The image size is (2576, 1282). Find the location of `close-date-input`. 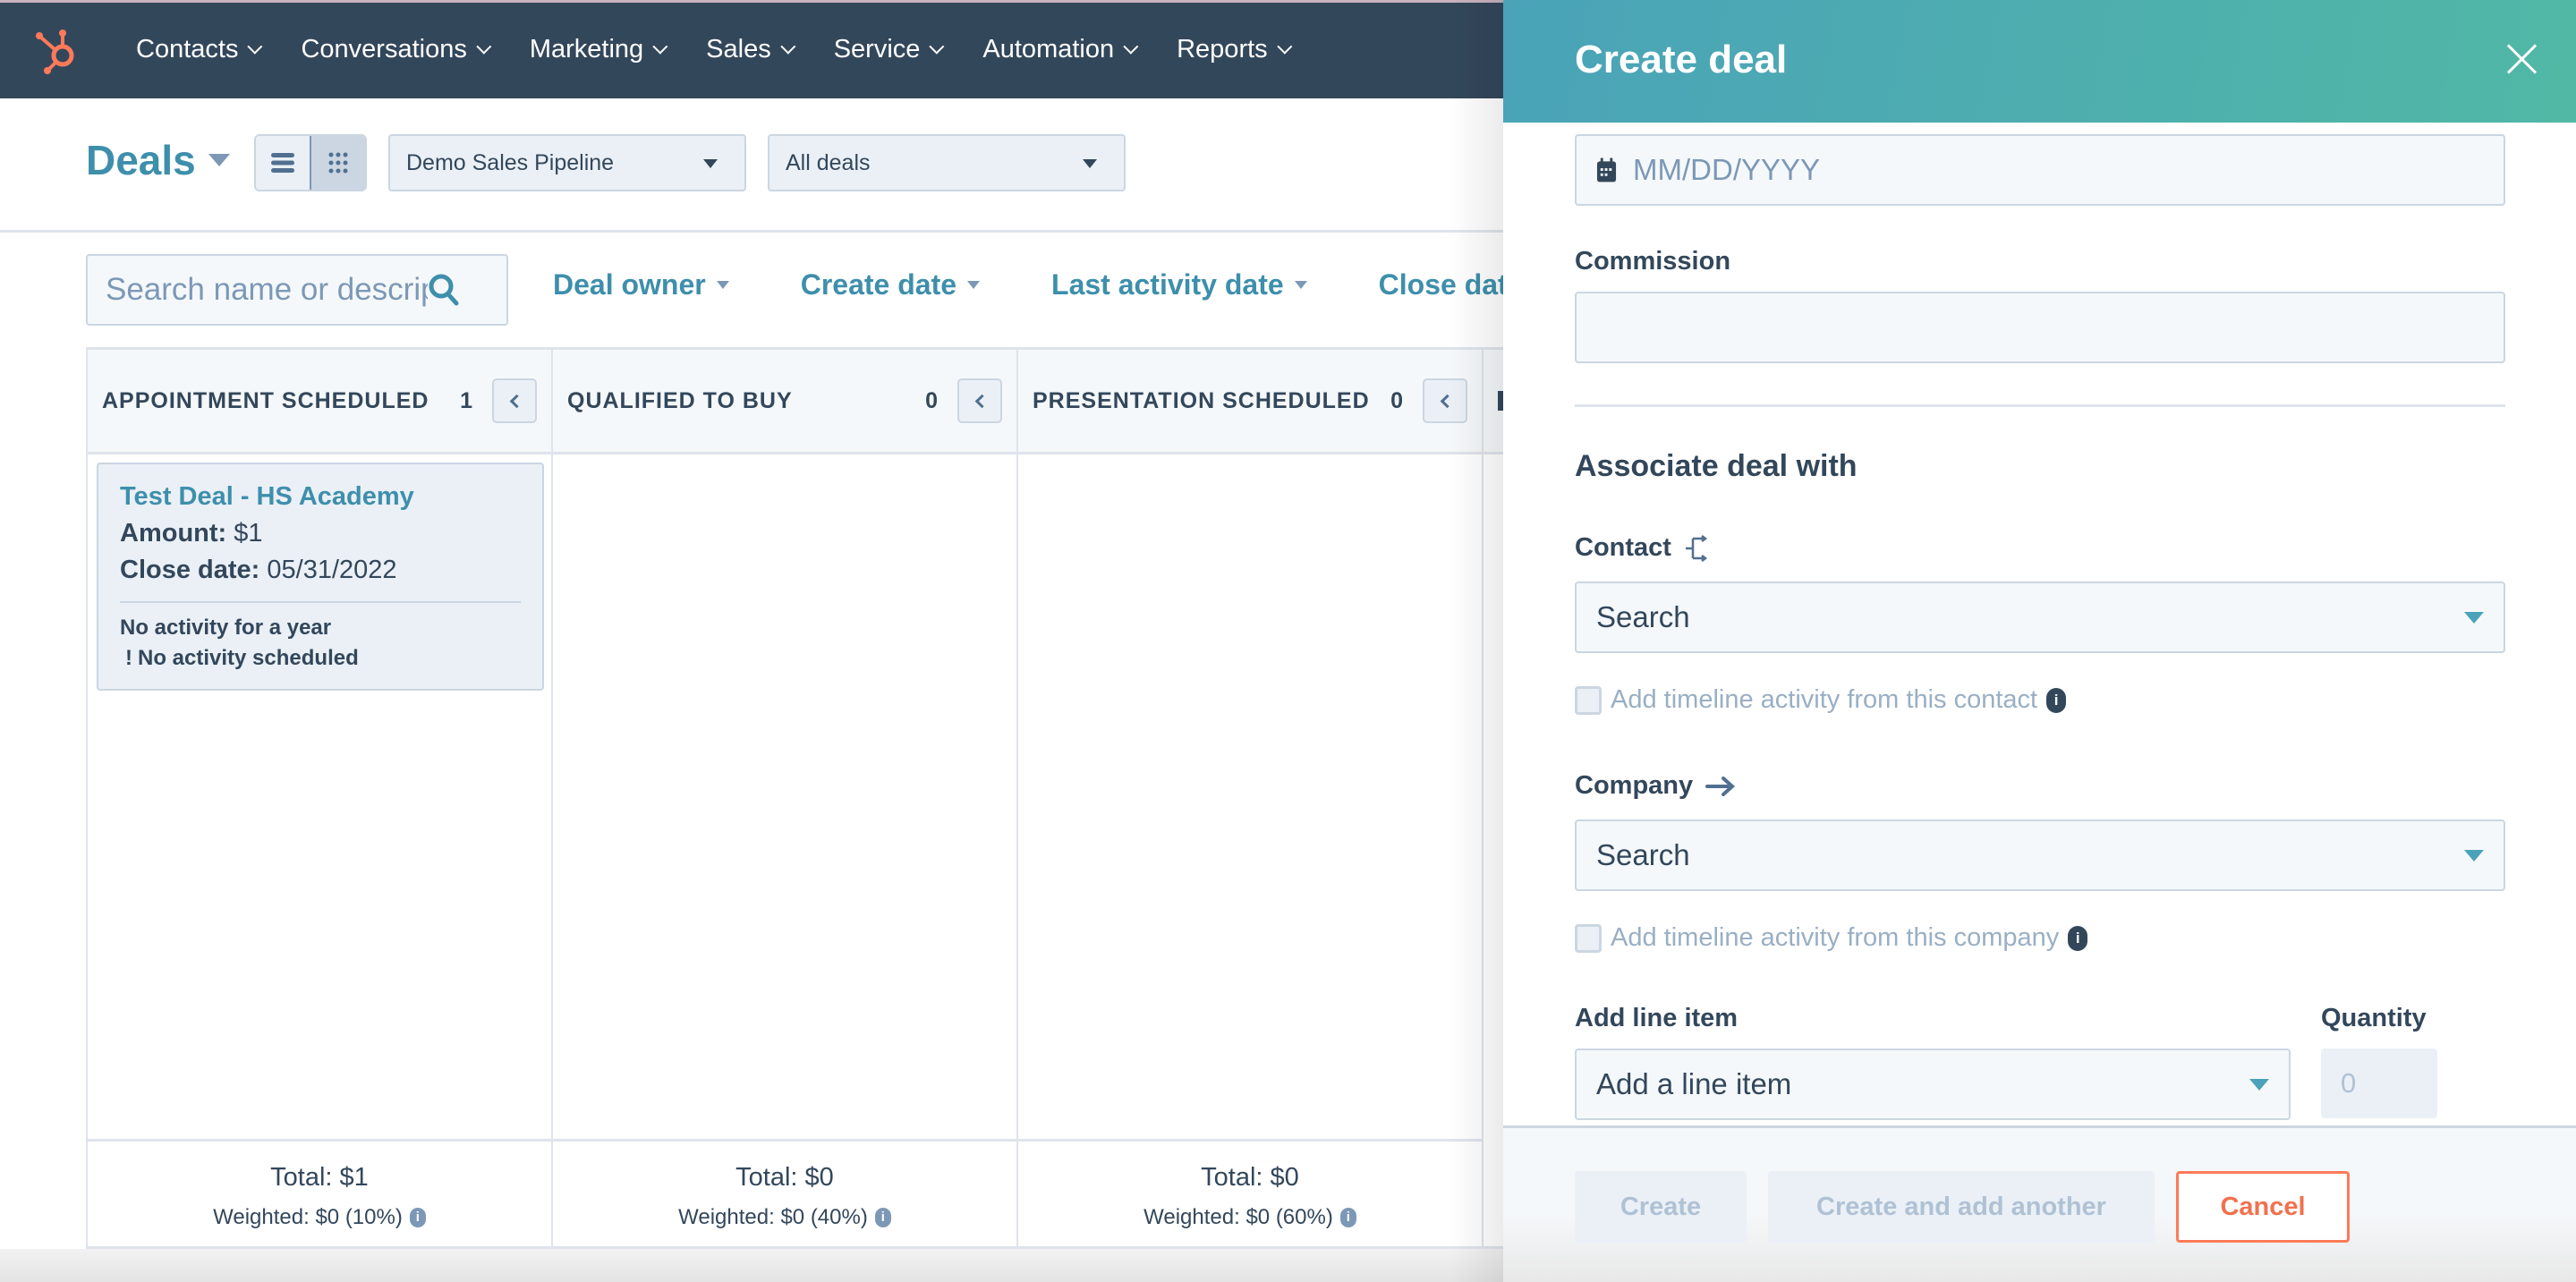

close-date-input is located at coordinates (2058, 170).